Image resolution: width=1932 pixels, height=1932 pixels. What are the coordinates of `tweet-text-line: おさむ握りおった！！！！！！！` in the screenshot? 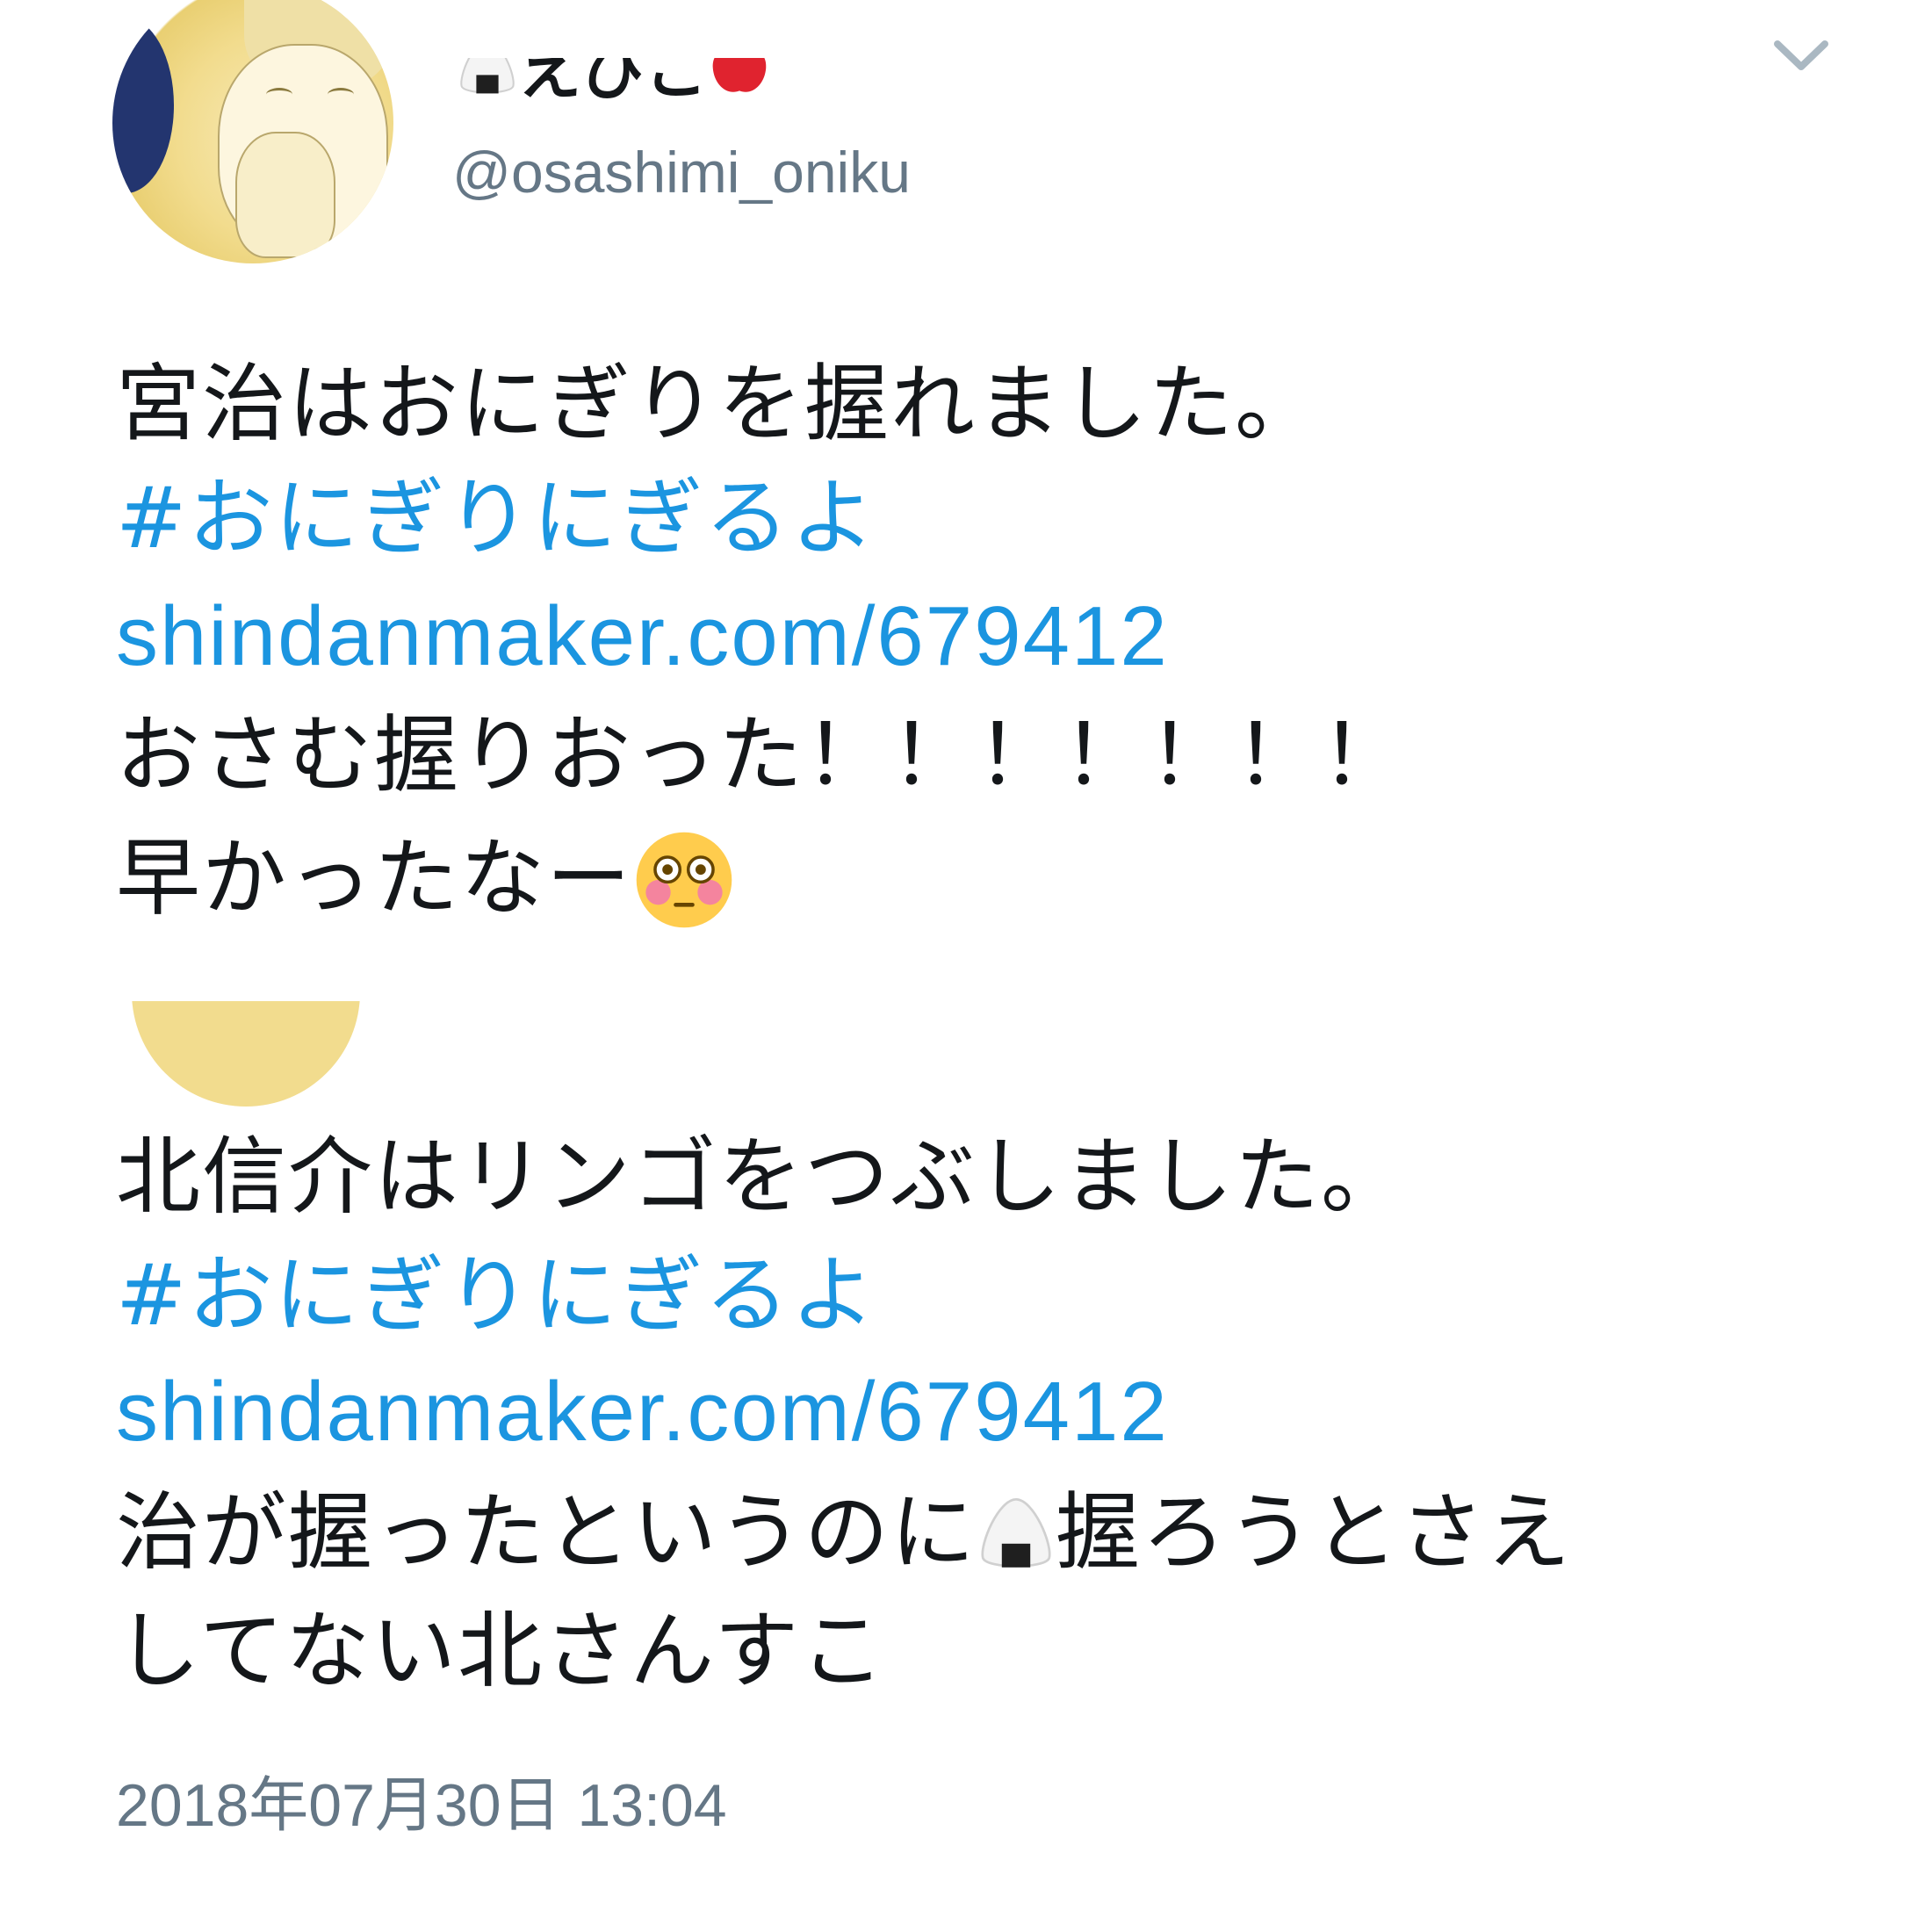 It's located at (762, 755).